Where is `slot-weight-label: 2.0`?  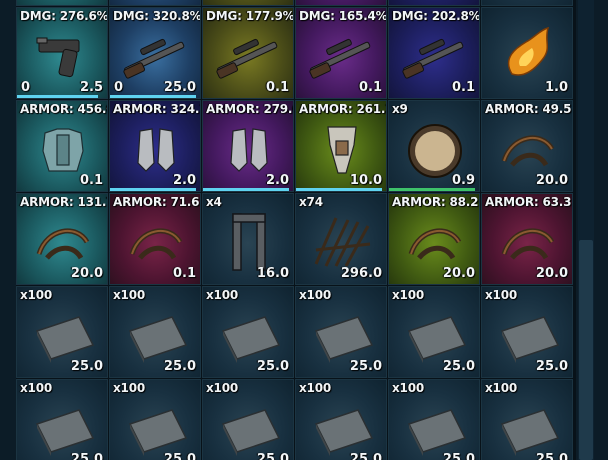 slot-weight-label: 2.0 is located at coordinates (277, 180).